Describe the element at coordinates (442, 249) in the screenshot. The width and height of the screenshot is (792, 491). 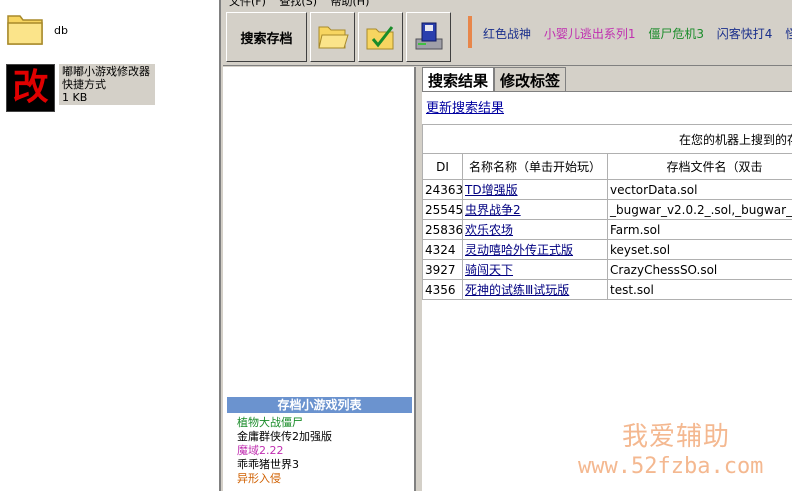
I see `row-id: 4324` at that location.